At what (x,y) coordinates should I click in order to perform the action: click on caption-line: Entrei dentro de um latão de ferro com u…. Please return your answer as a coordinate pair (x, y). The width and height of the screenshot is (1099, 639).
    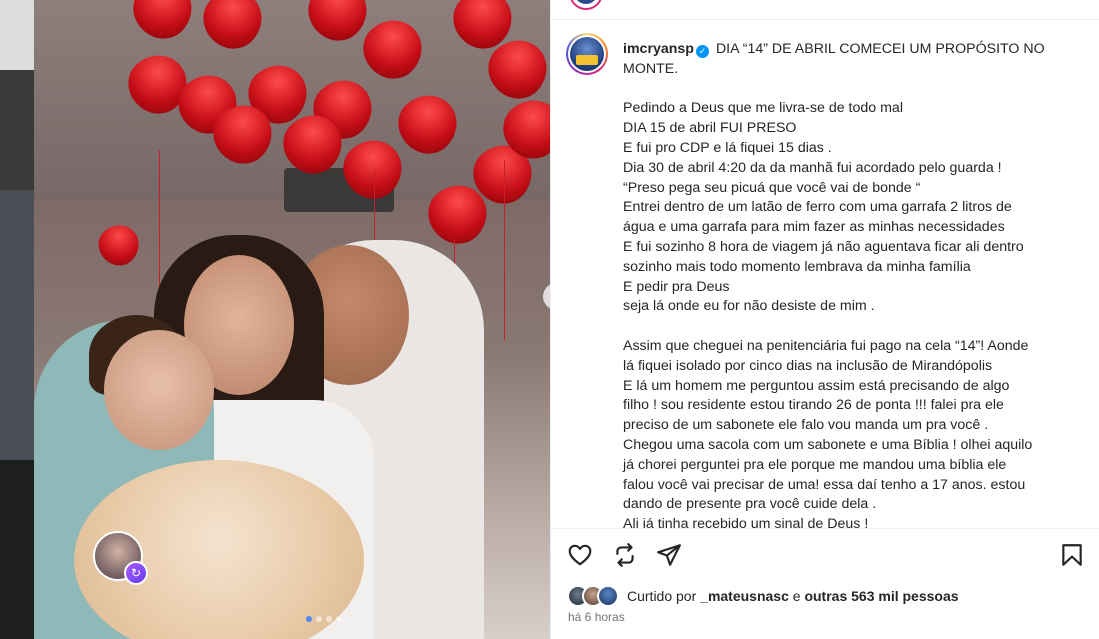
    Looking at the image, I should click on (817, 207).